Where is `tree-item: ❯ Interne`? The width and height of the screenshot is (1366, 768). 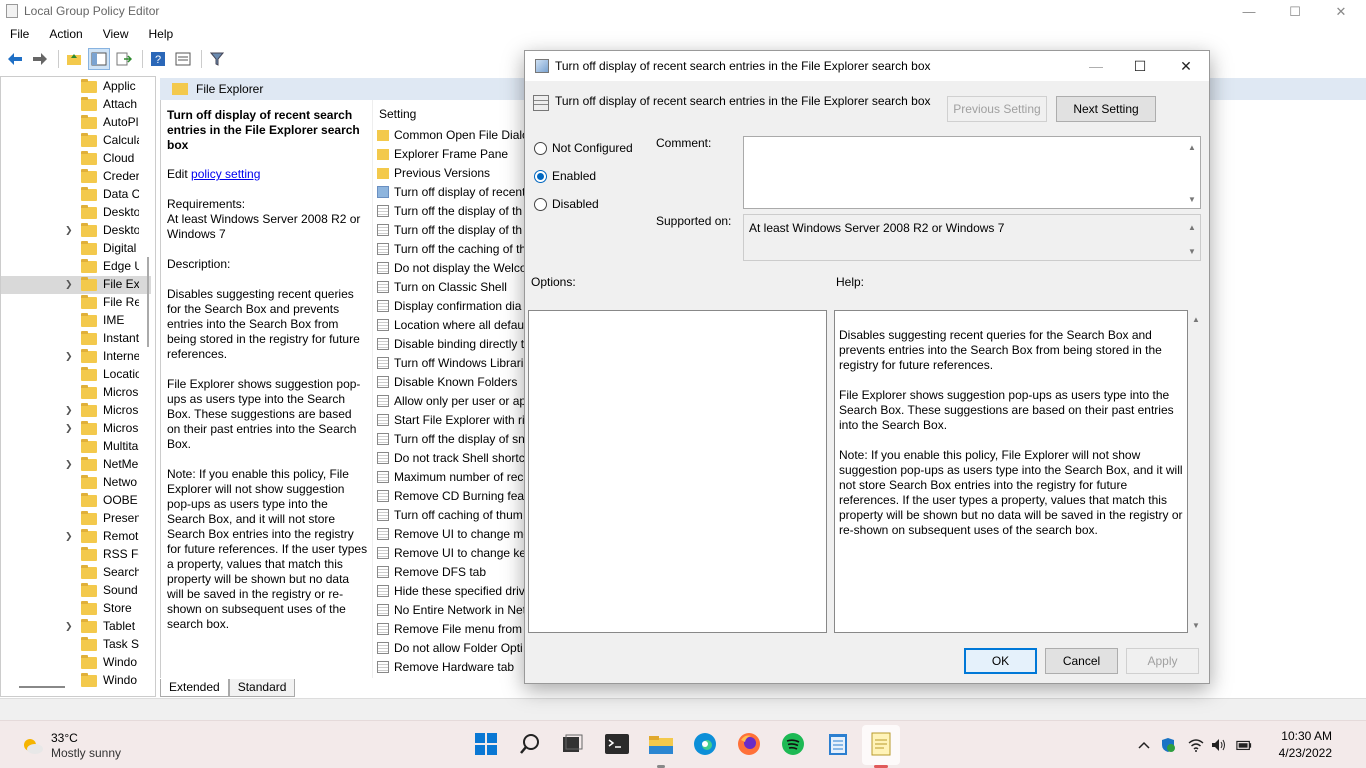 tree-item: ❯ Interne is located at coordinates (76, 357).